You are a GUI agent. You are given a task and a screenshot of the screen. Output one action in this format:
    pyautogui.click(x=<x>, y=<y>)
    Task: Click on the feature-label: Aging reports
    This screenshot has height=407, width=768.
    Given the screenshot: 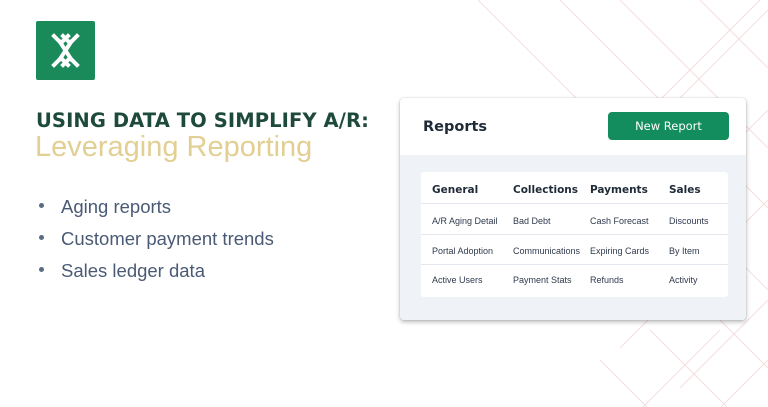 What is the action you would take?
    pyautogui.click(x=116, y=206)
    